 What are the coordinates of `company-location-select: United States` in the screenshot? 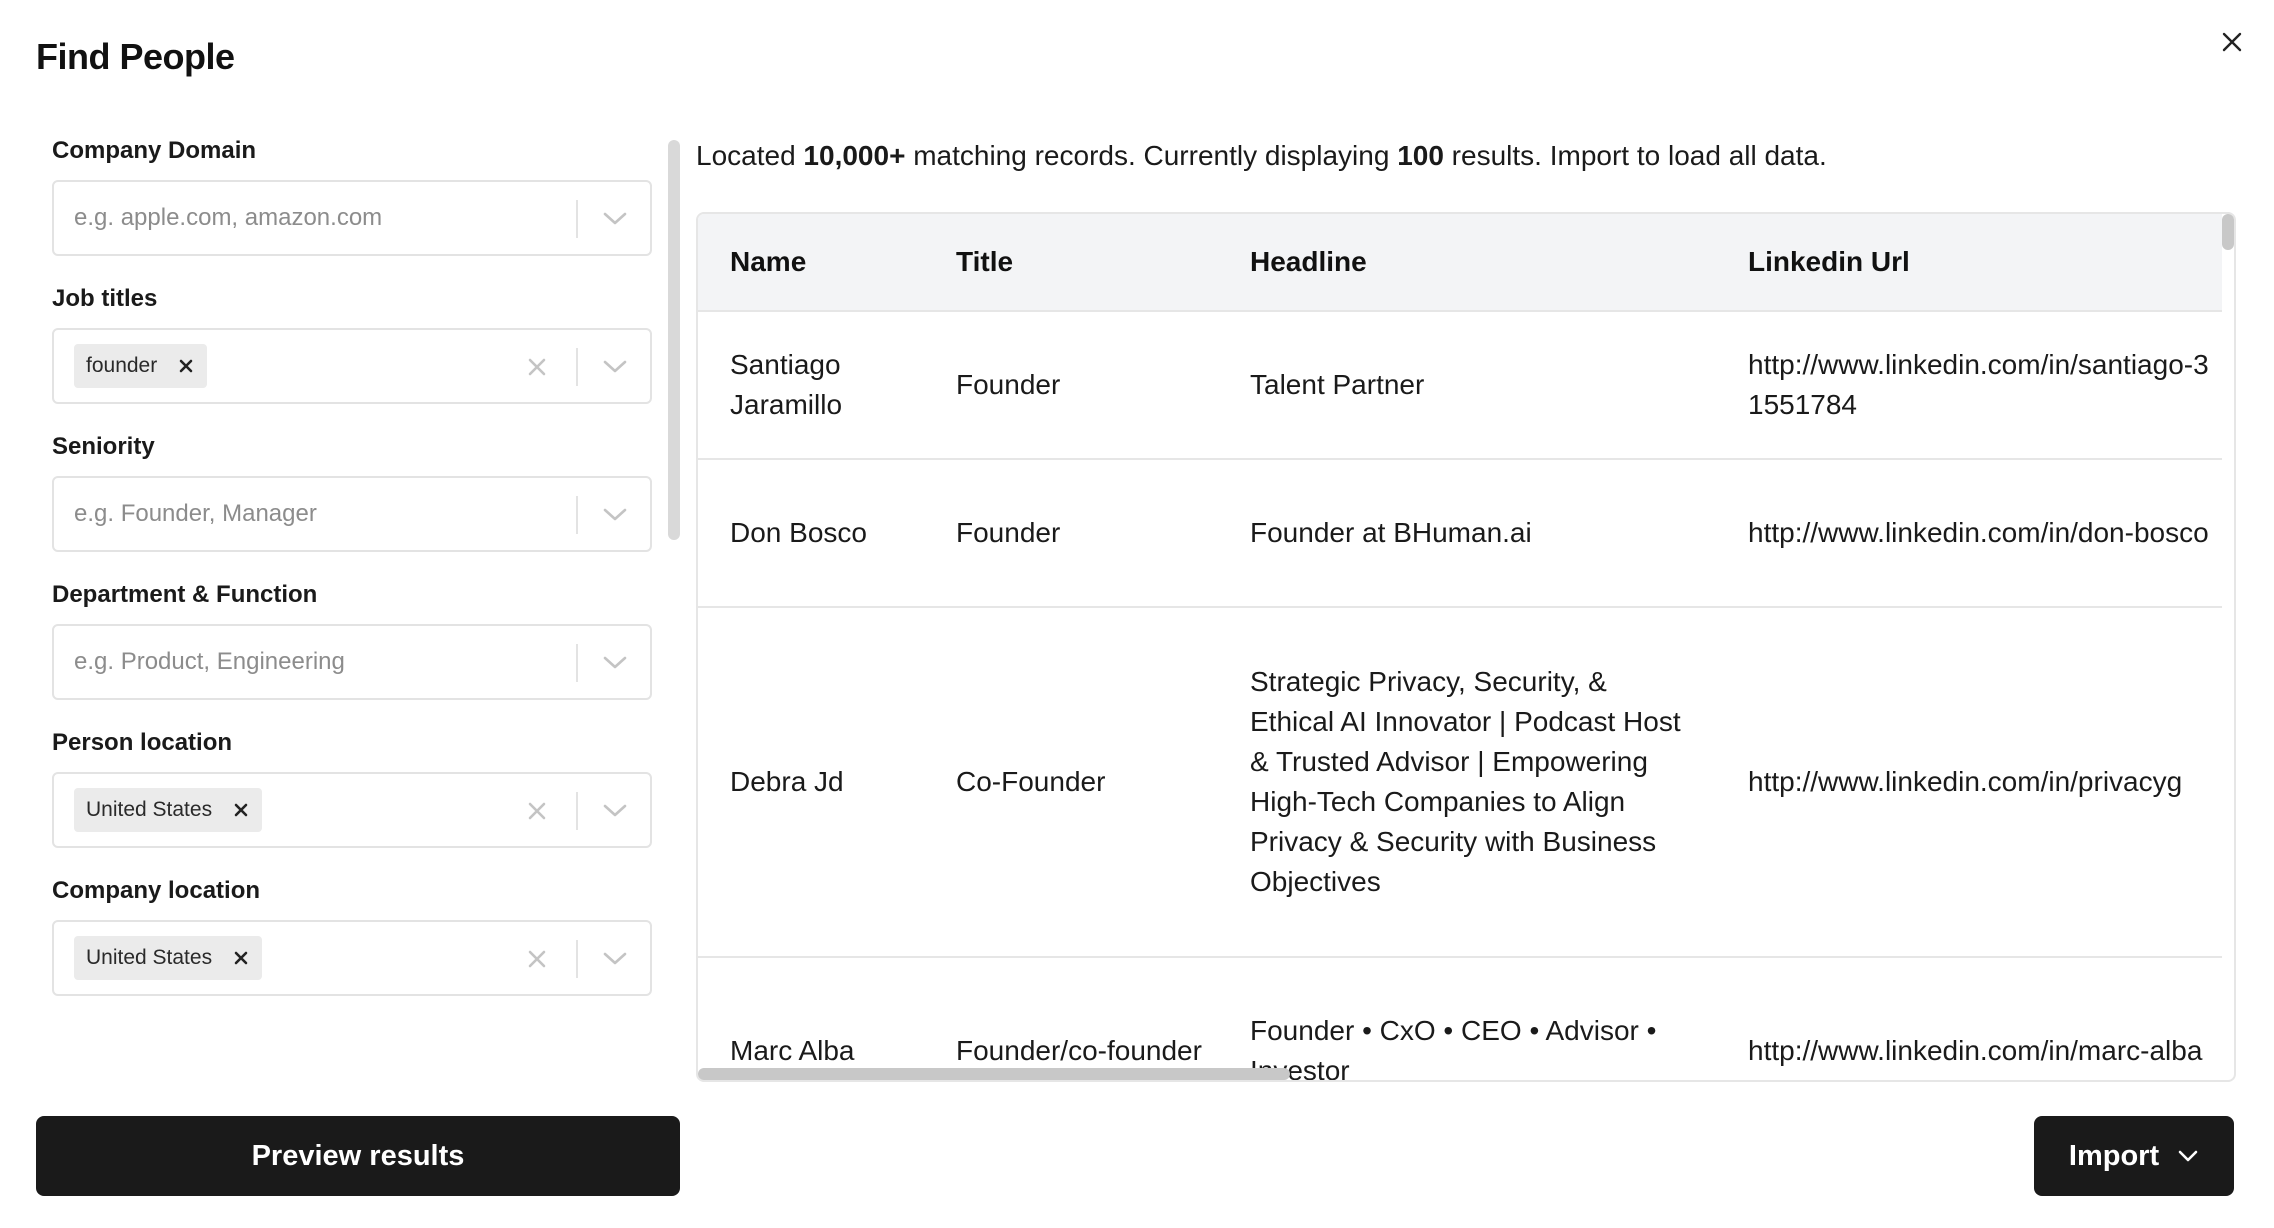 It's located at (352, 958).